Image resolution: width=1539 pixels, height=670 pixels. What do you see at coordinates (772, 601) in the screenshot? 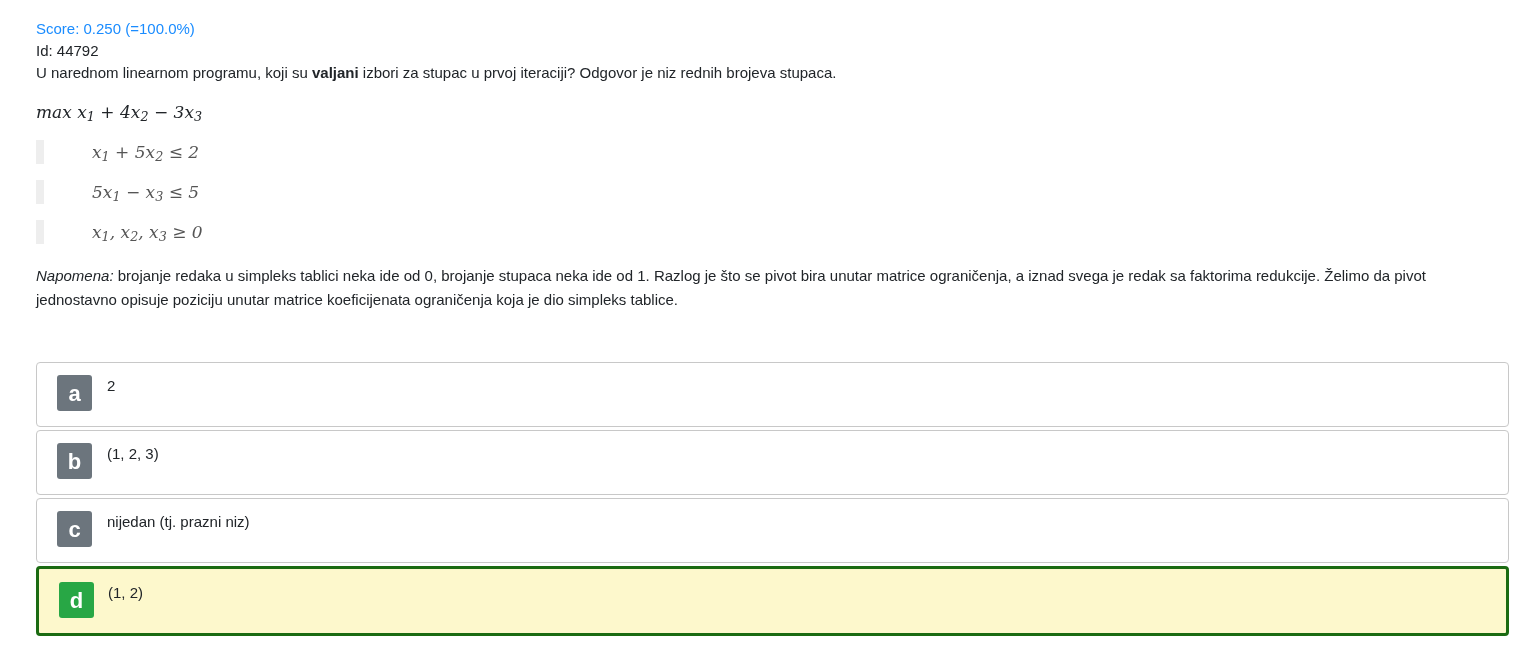
I see `answer-option: d (1, 2)` at bounding box center [772, 601].